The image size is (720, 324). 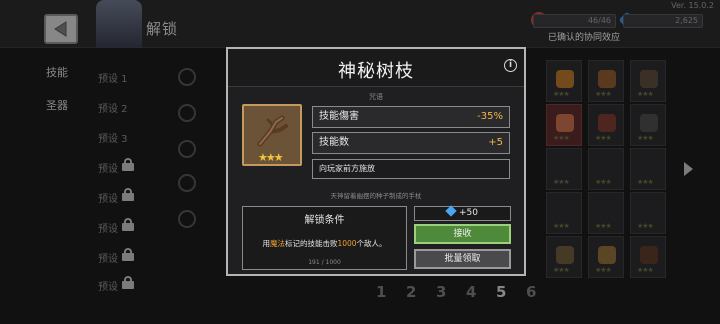 What do you see at coordinates (510, 65) in the screenshot?
I see `info-icon: i` at bounding box center [510, 65].